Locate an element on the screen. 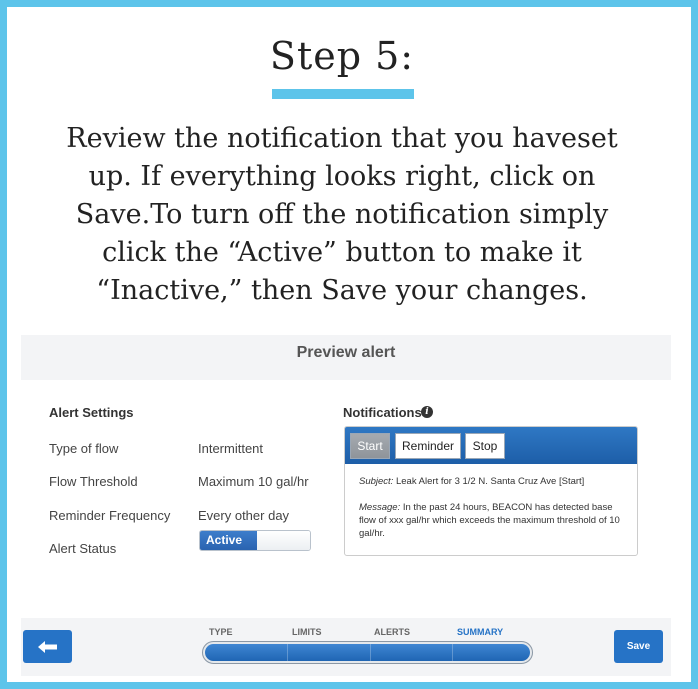 The image size is (698, 689). reminder-frequency-label: Reminder Frequency is located at coordinates (110, 515).